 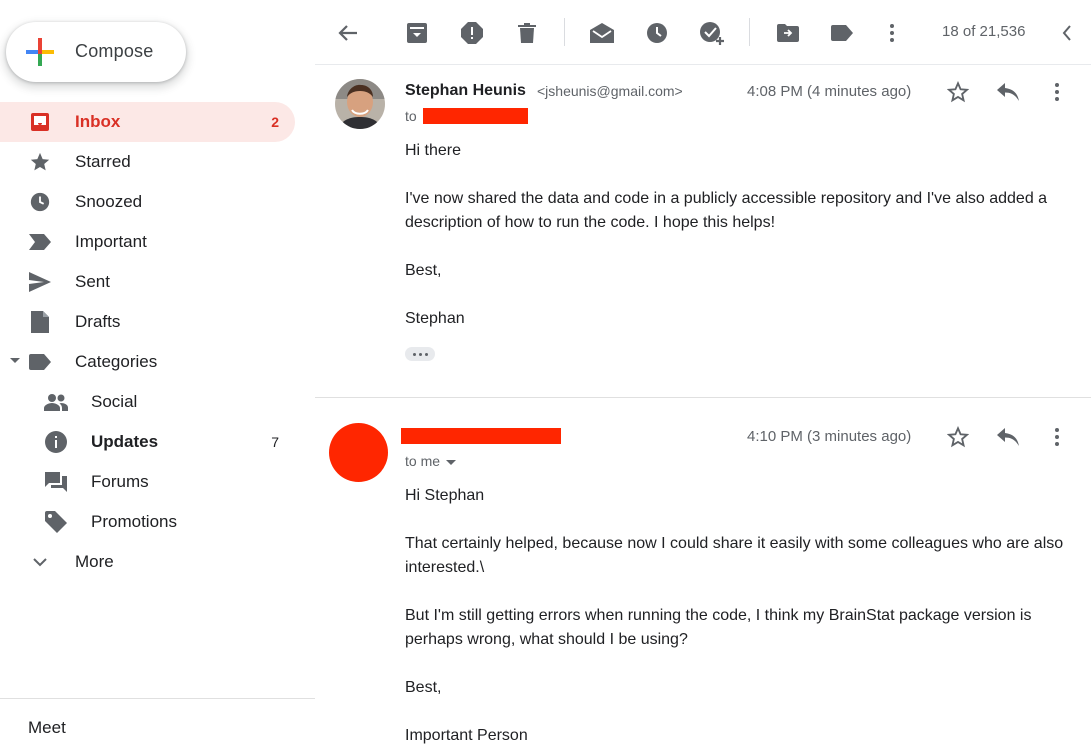 I want to click on sidebar-item-label: Social, so click(x=114, y=401).